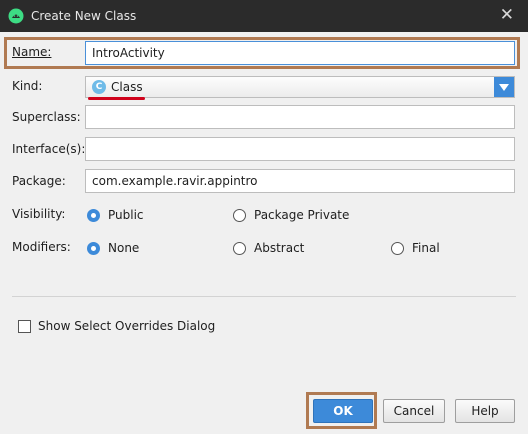 The width and height of the screenshot is (528, 434). What do you see at coordinates (127, 326) in the screenshot?
I see `show-overrides-label: Show Select Overrides Dialog` at bounding box center [127, 326].